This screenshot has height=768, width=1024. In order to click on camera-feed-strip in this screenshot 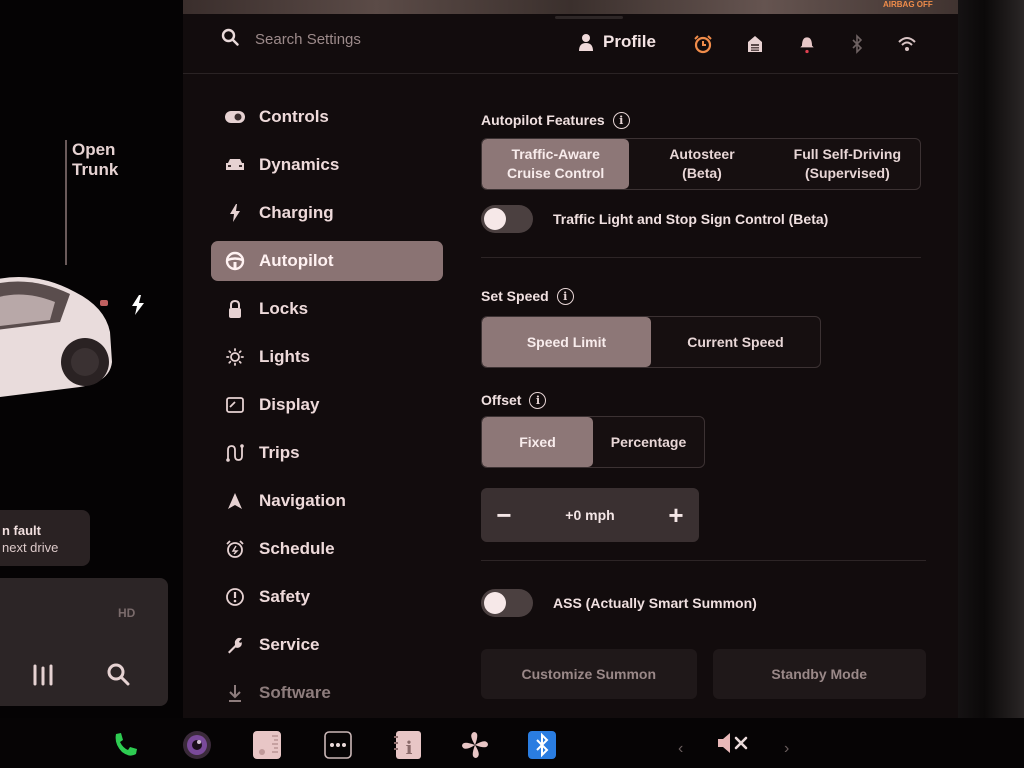, I will do `click(570, 7)`.